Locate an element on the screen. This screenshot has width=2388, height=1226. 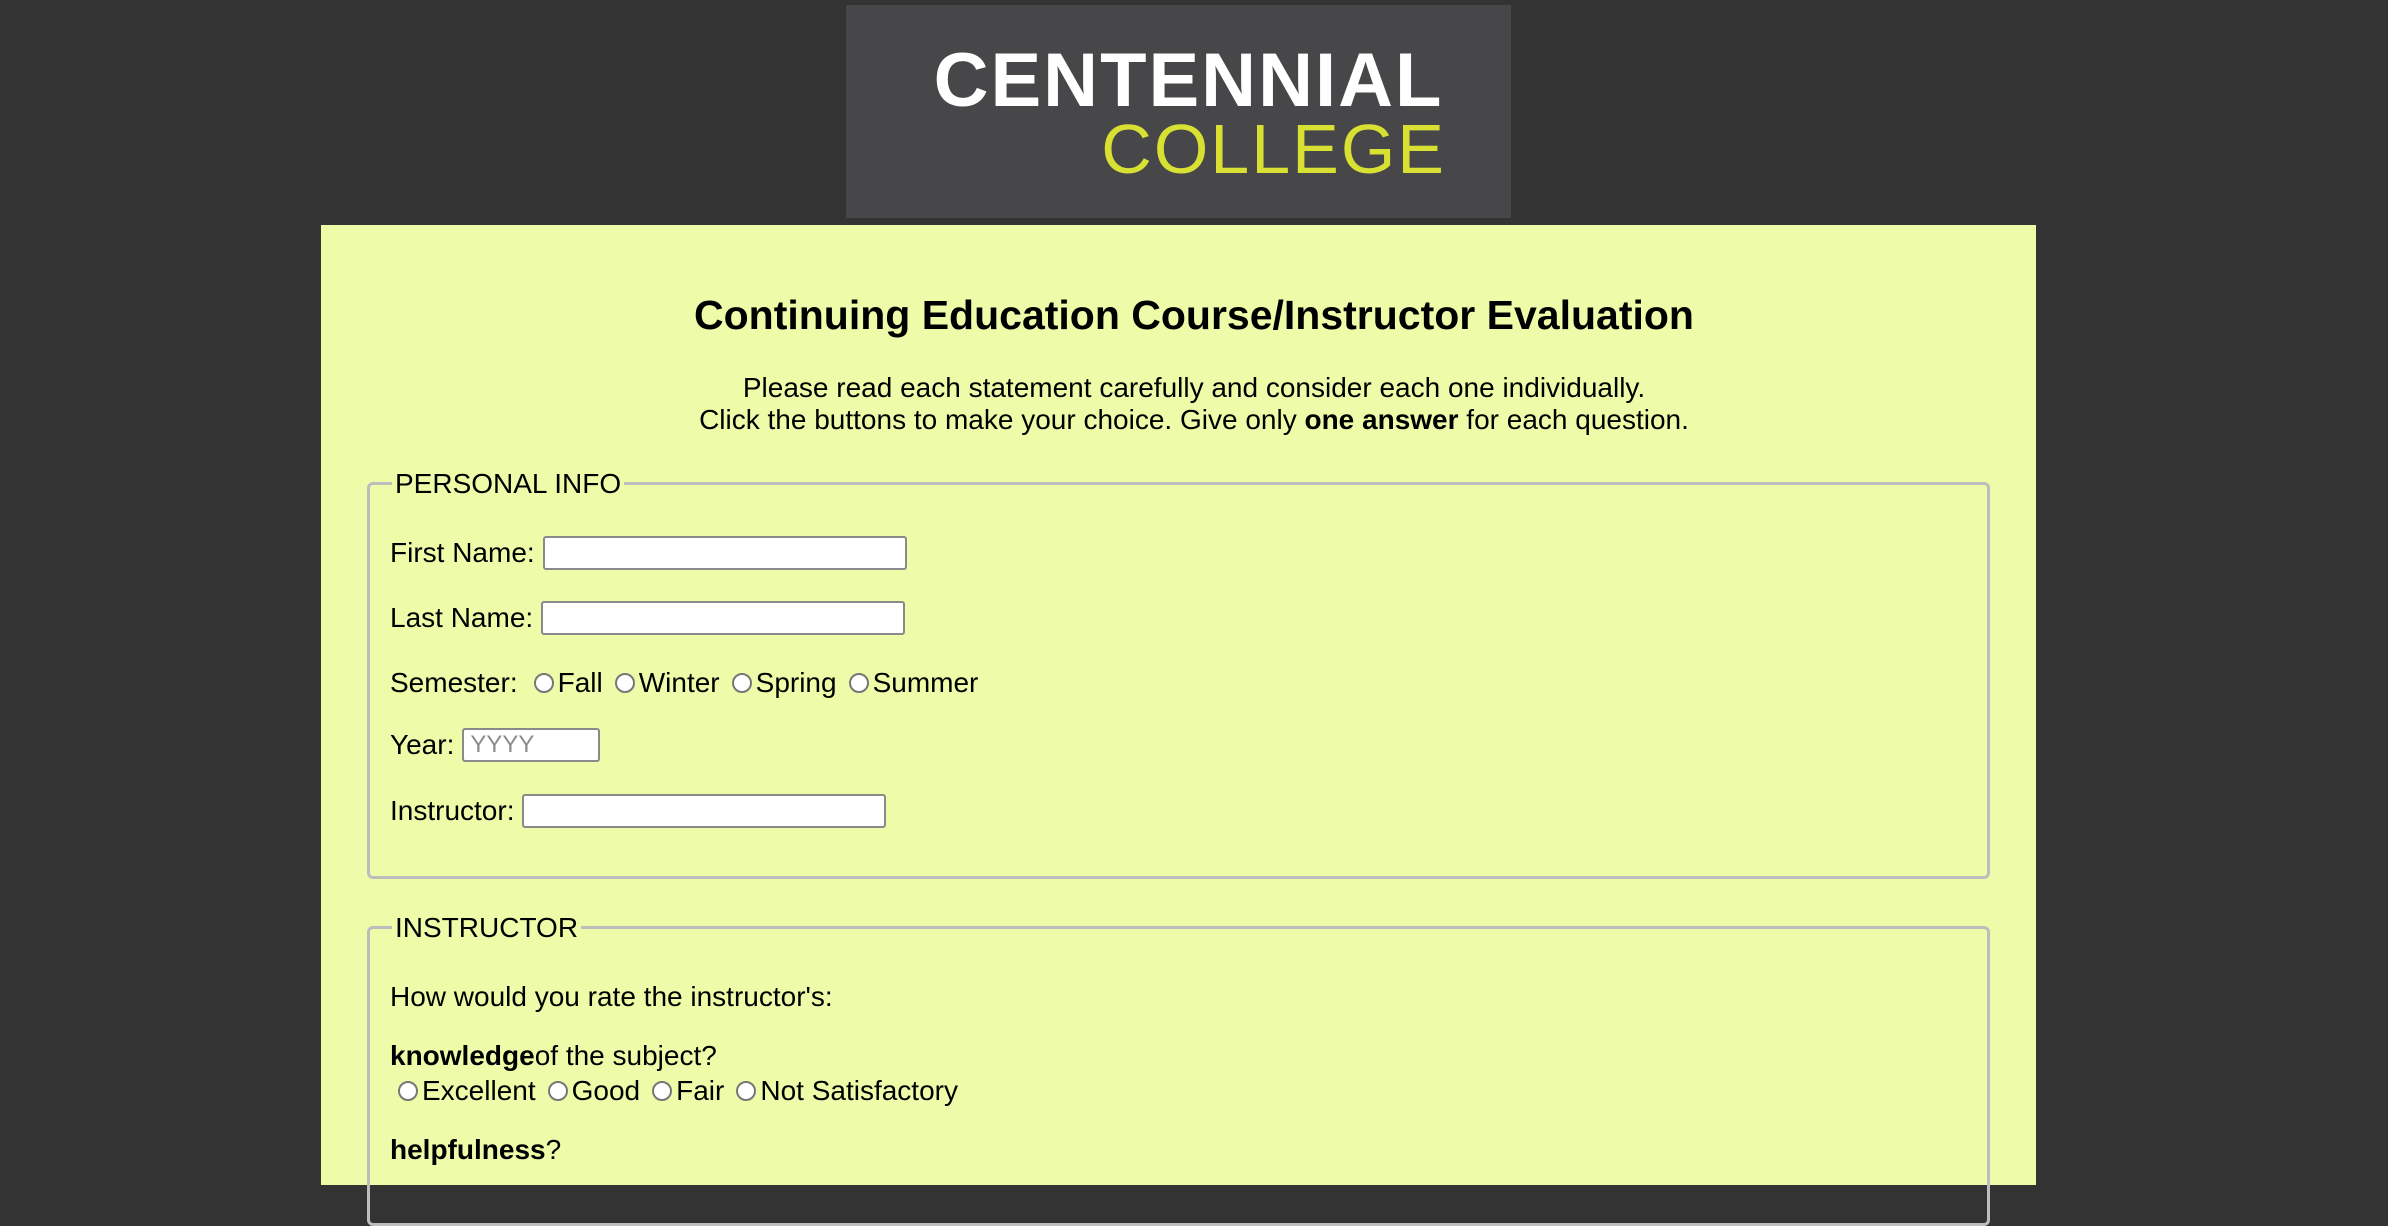
question-helpfulness: helpfulness? is located at coordinates (475, 1150).